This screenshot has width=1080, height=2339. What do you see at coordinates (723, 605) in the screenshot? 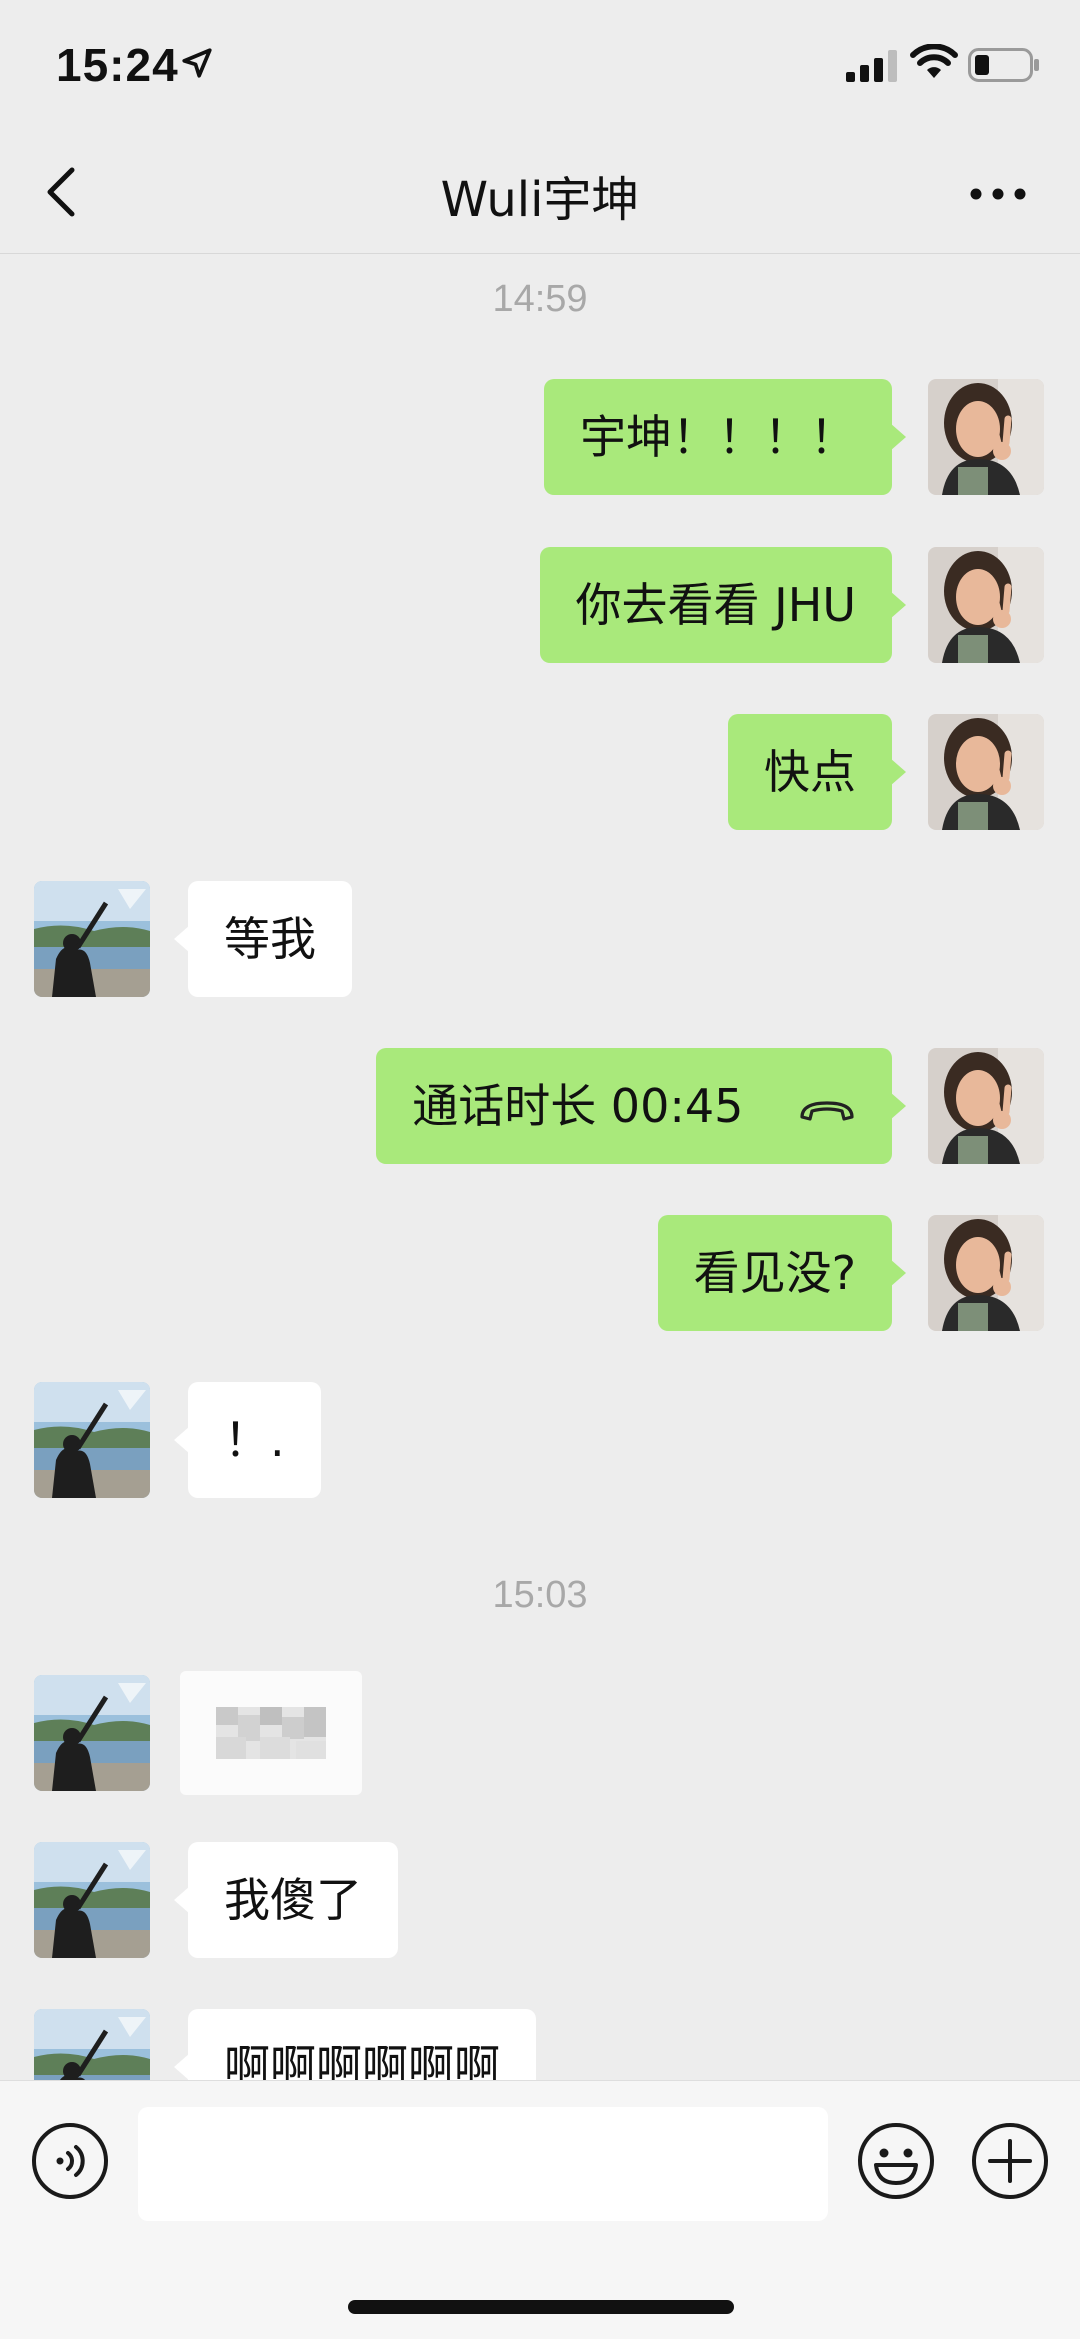
I see `sent-message-bubble: 你去看看 JHU` at bounding box center [723, 605].